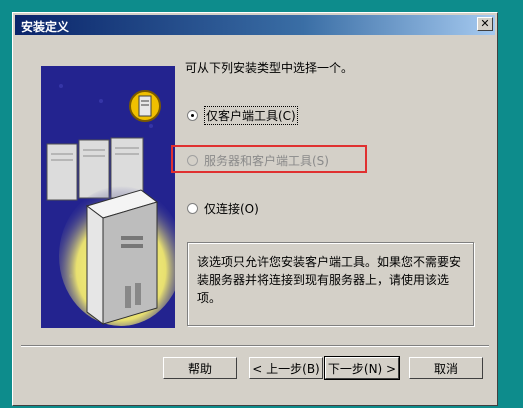  What do you see at coordinates (286, 368) in the screenshot?
I see `back-button: < 上一步(B)` at bounding box center [286, 368].